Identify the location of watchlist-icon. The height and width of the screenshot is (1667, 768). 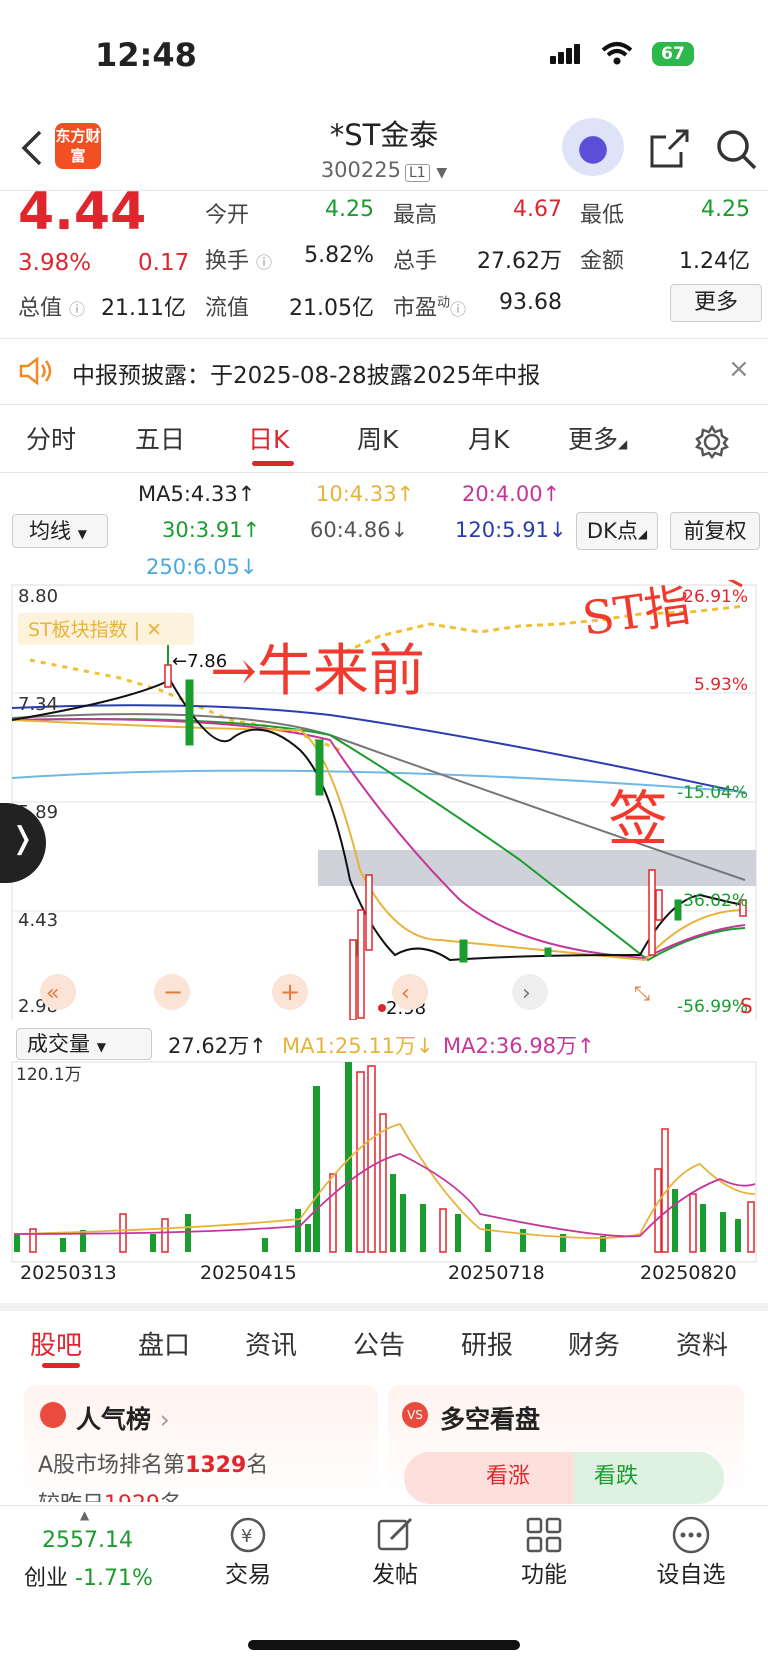
(691, 1535).